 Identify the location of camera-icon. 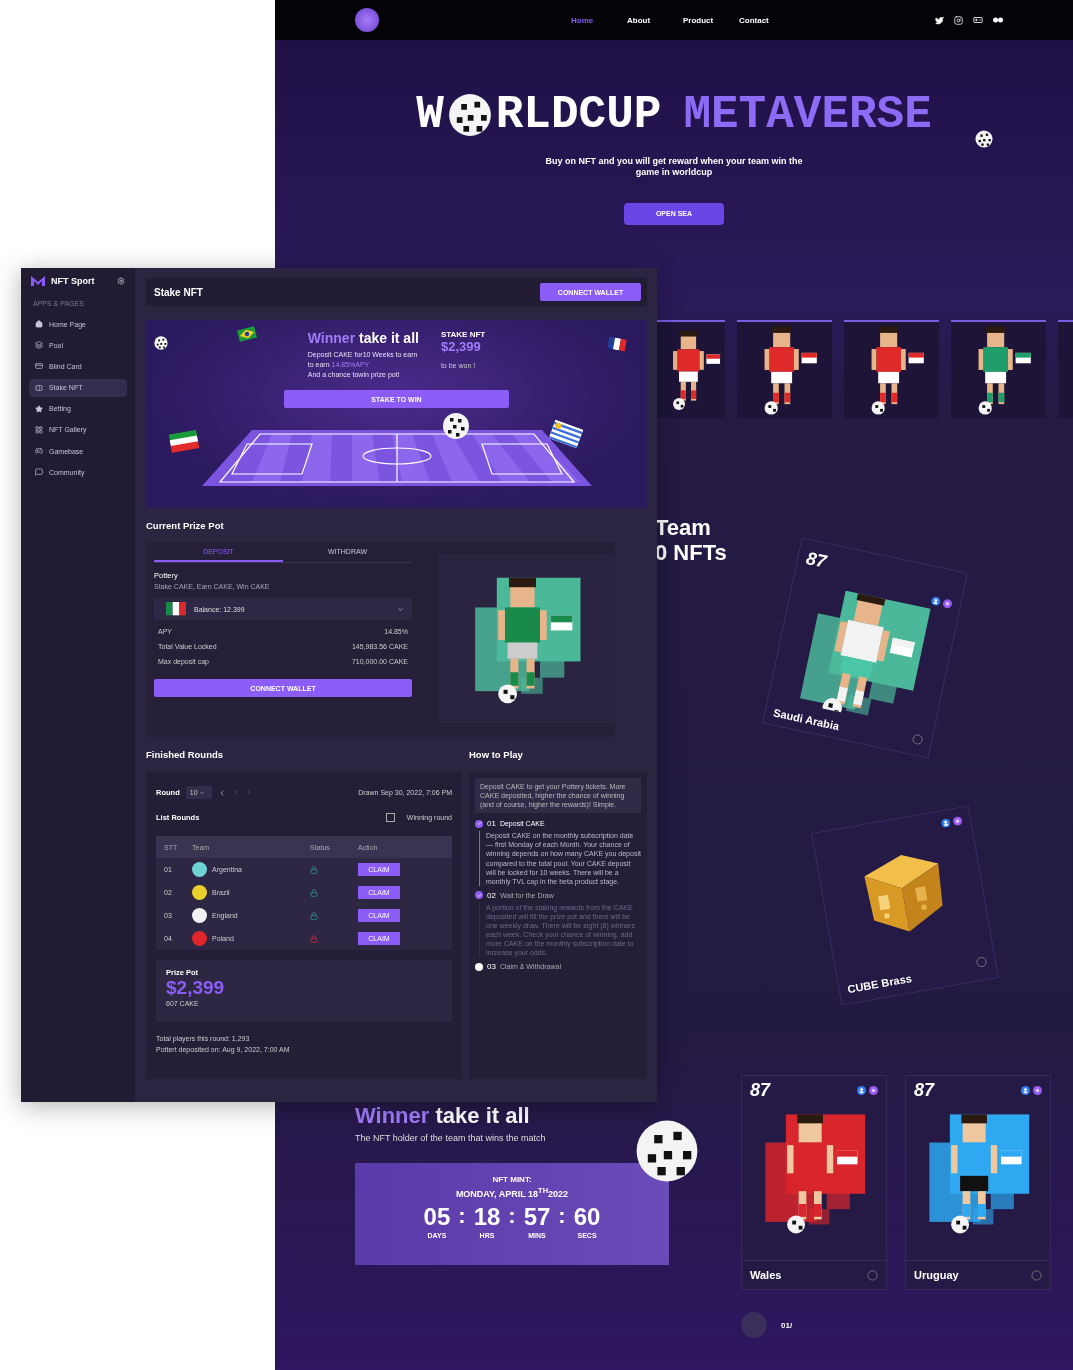
(958, 20).